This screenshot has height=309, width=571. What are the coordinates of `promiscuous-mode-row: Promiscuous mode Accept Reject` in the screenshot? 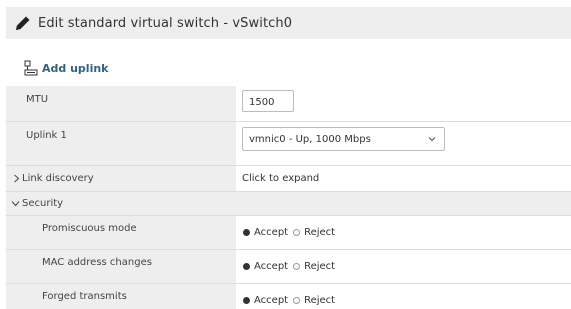 It's located at (288, 233).